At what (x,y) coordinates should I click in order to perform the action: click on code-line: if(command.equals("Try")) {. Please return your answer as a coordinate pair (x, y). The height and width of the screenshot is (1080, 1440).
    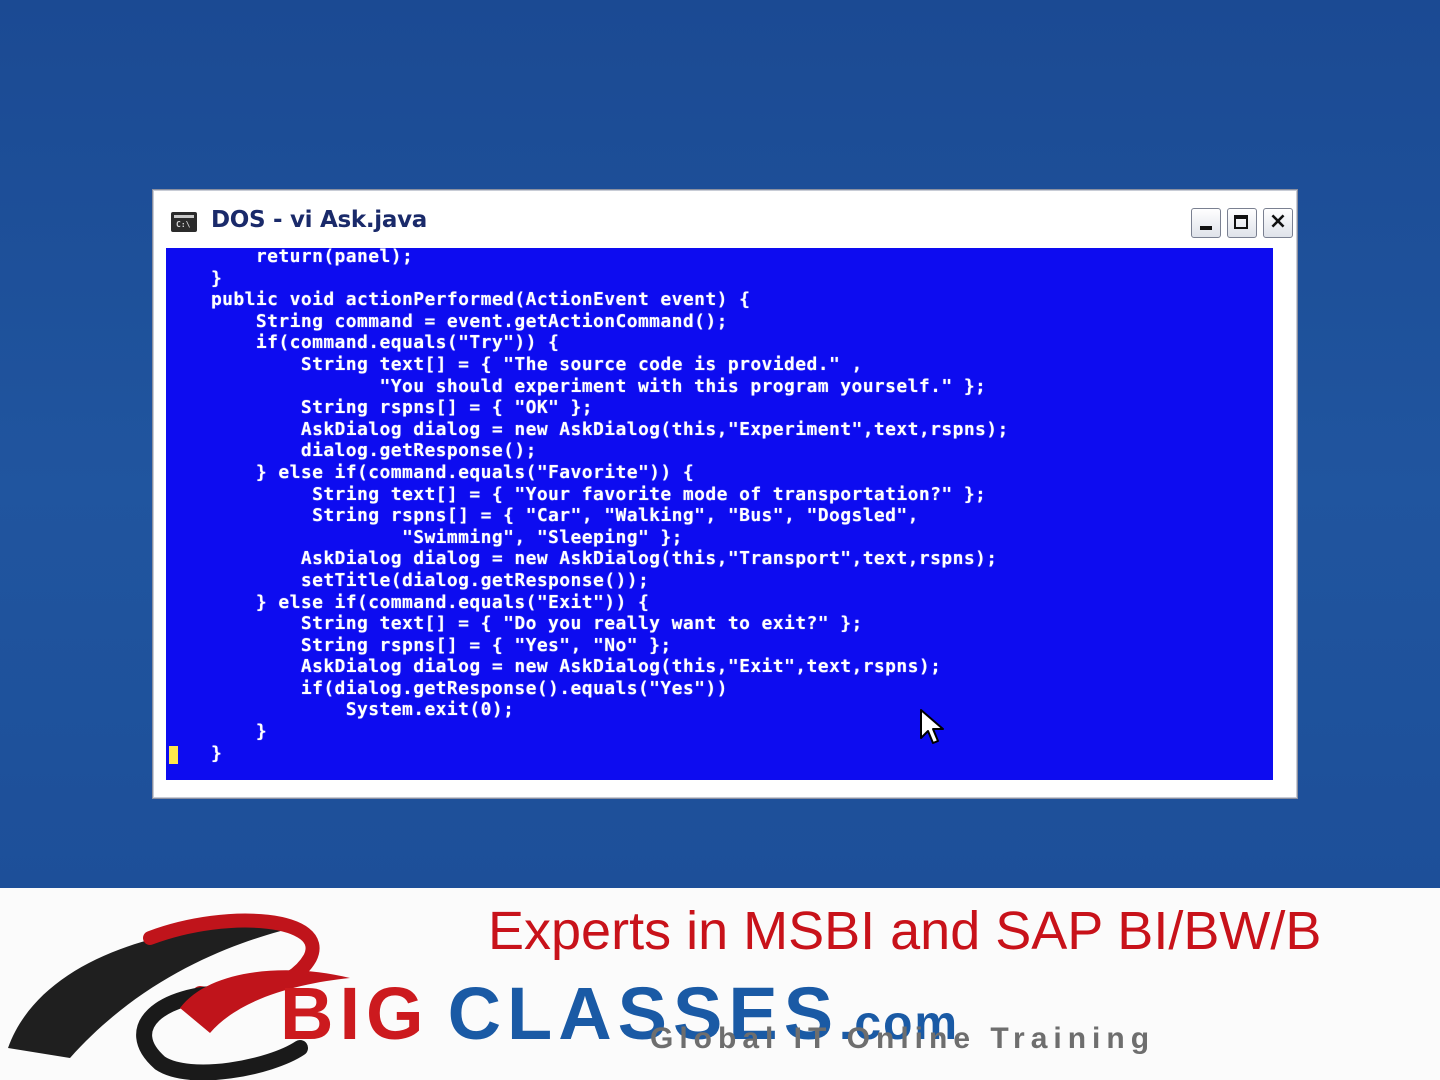
    Looking at the image, I should click on (363, 343).